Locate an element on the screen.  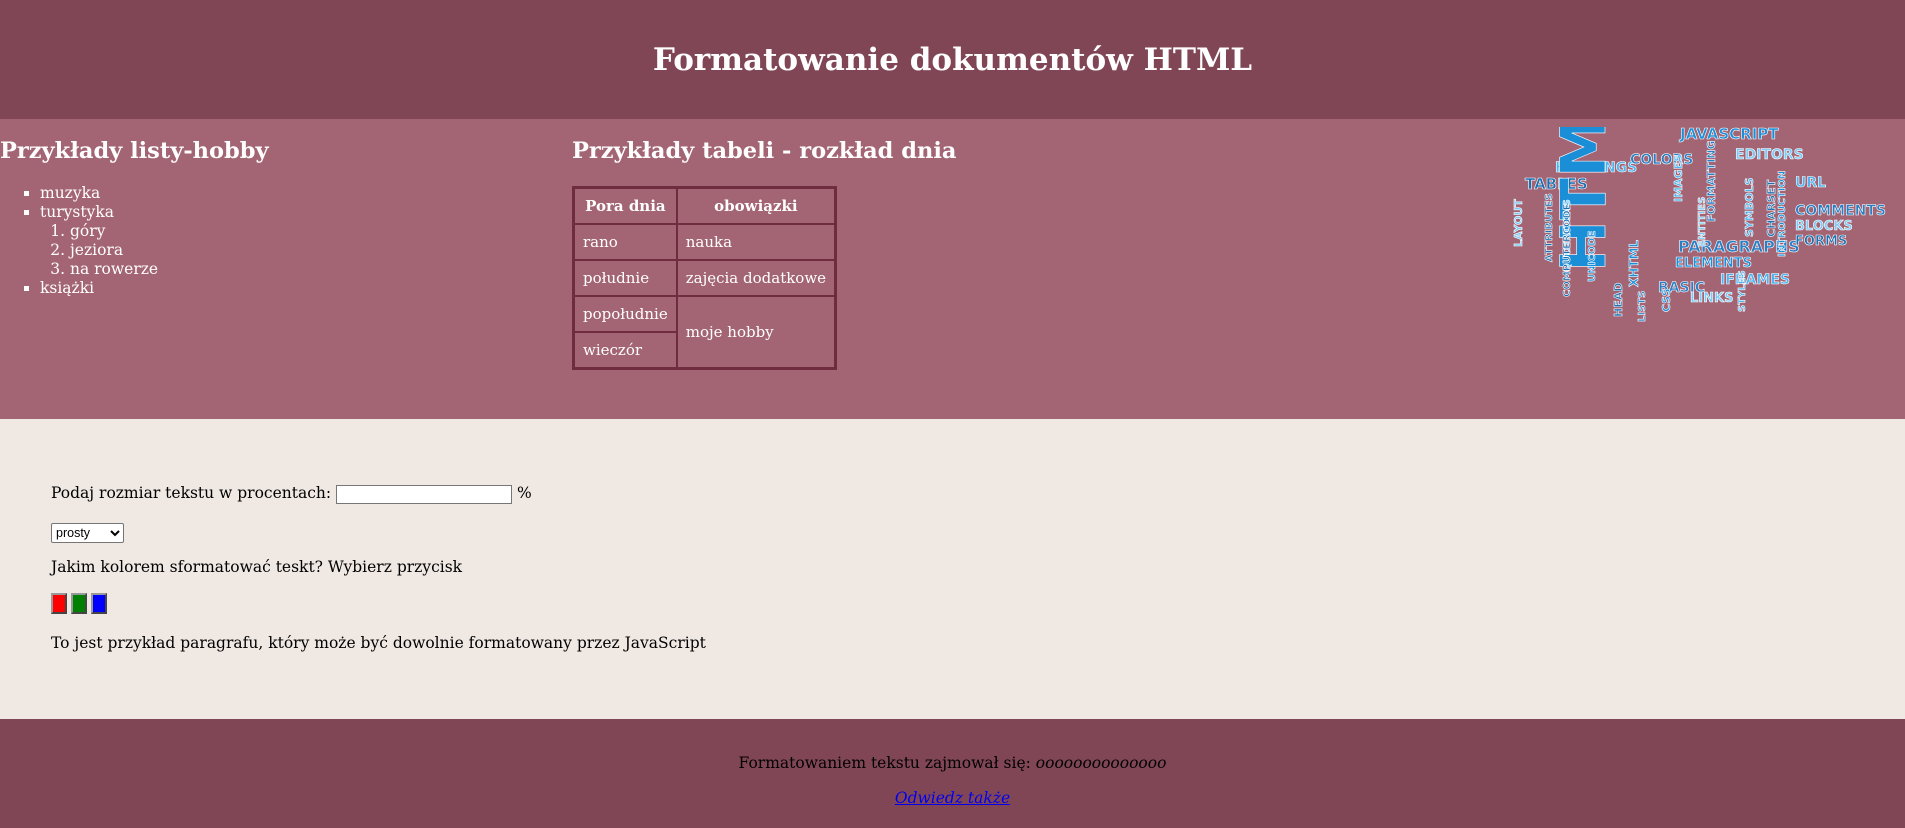
table-cell: zajęcia dodatkowe is located at coordinates (756, 278).